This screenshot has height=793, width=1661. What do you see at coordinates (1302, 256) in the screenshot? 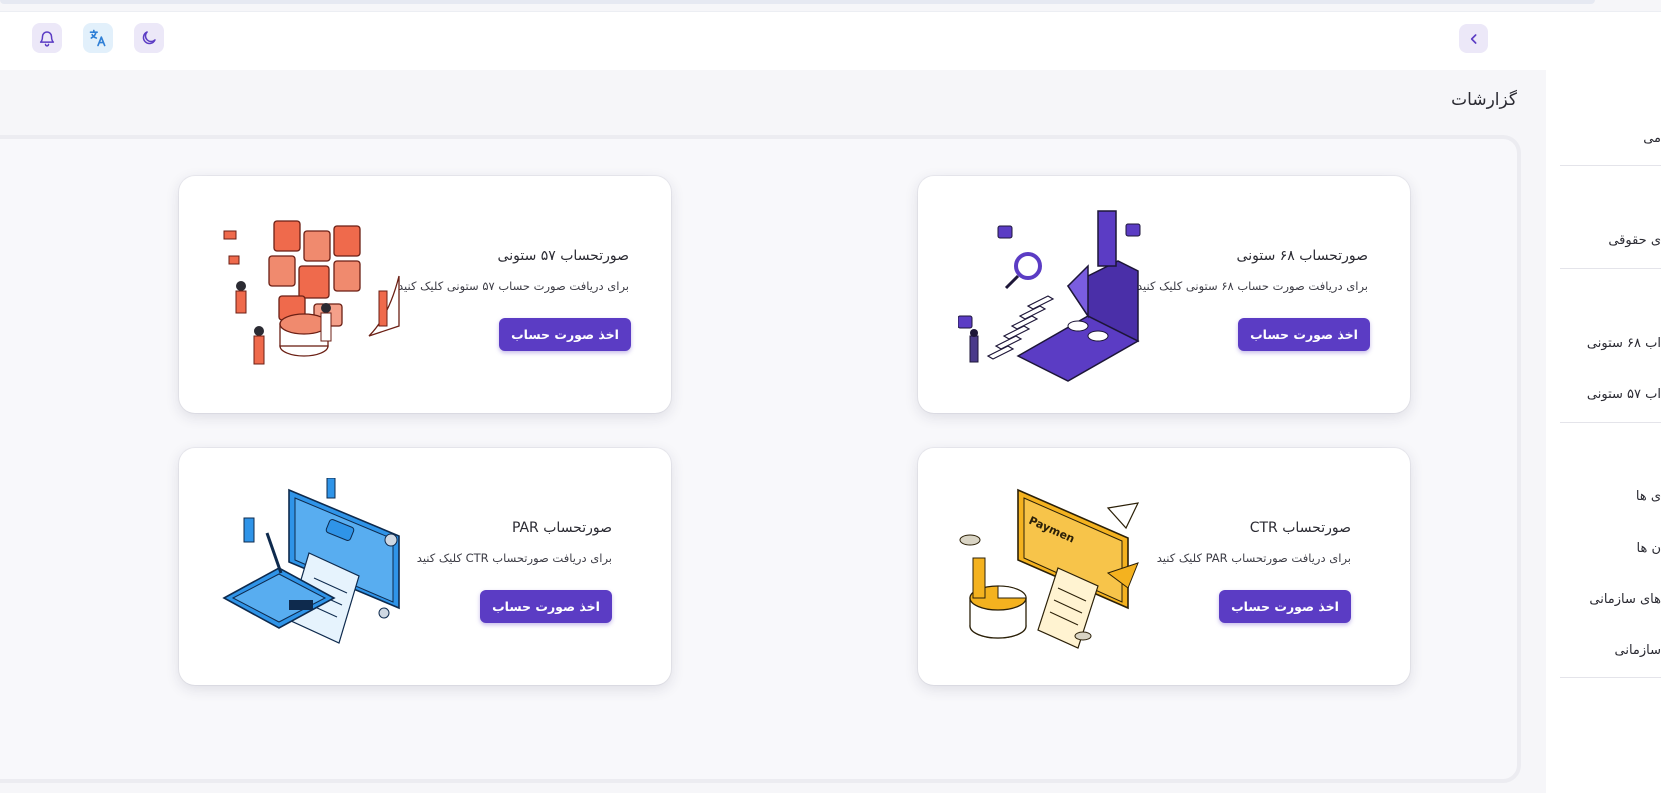
I see `card-title: صورتحساب ۶۸ ستونی` at bounding box center [1302, 256].